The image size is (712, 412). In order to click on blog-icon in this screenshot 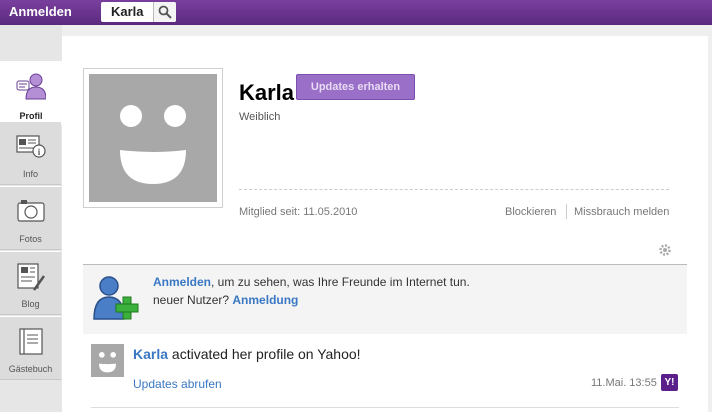, I will do `click(31, 277)`.